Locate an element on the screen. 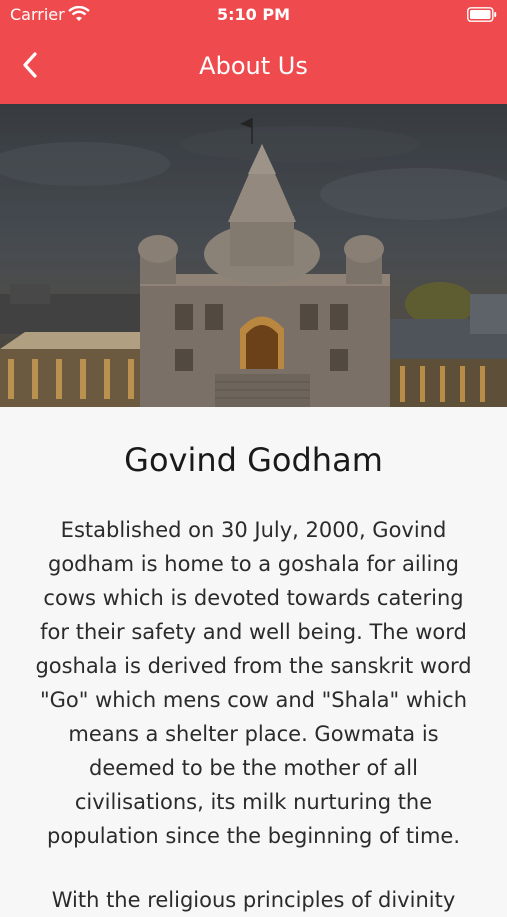 The height and width of the screenshot is (917, 507). status-time: 5:10 PM is located at coordinates (253, 14).